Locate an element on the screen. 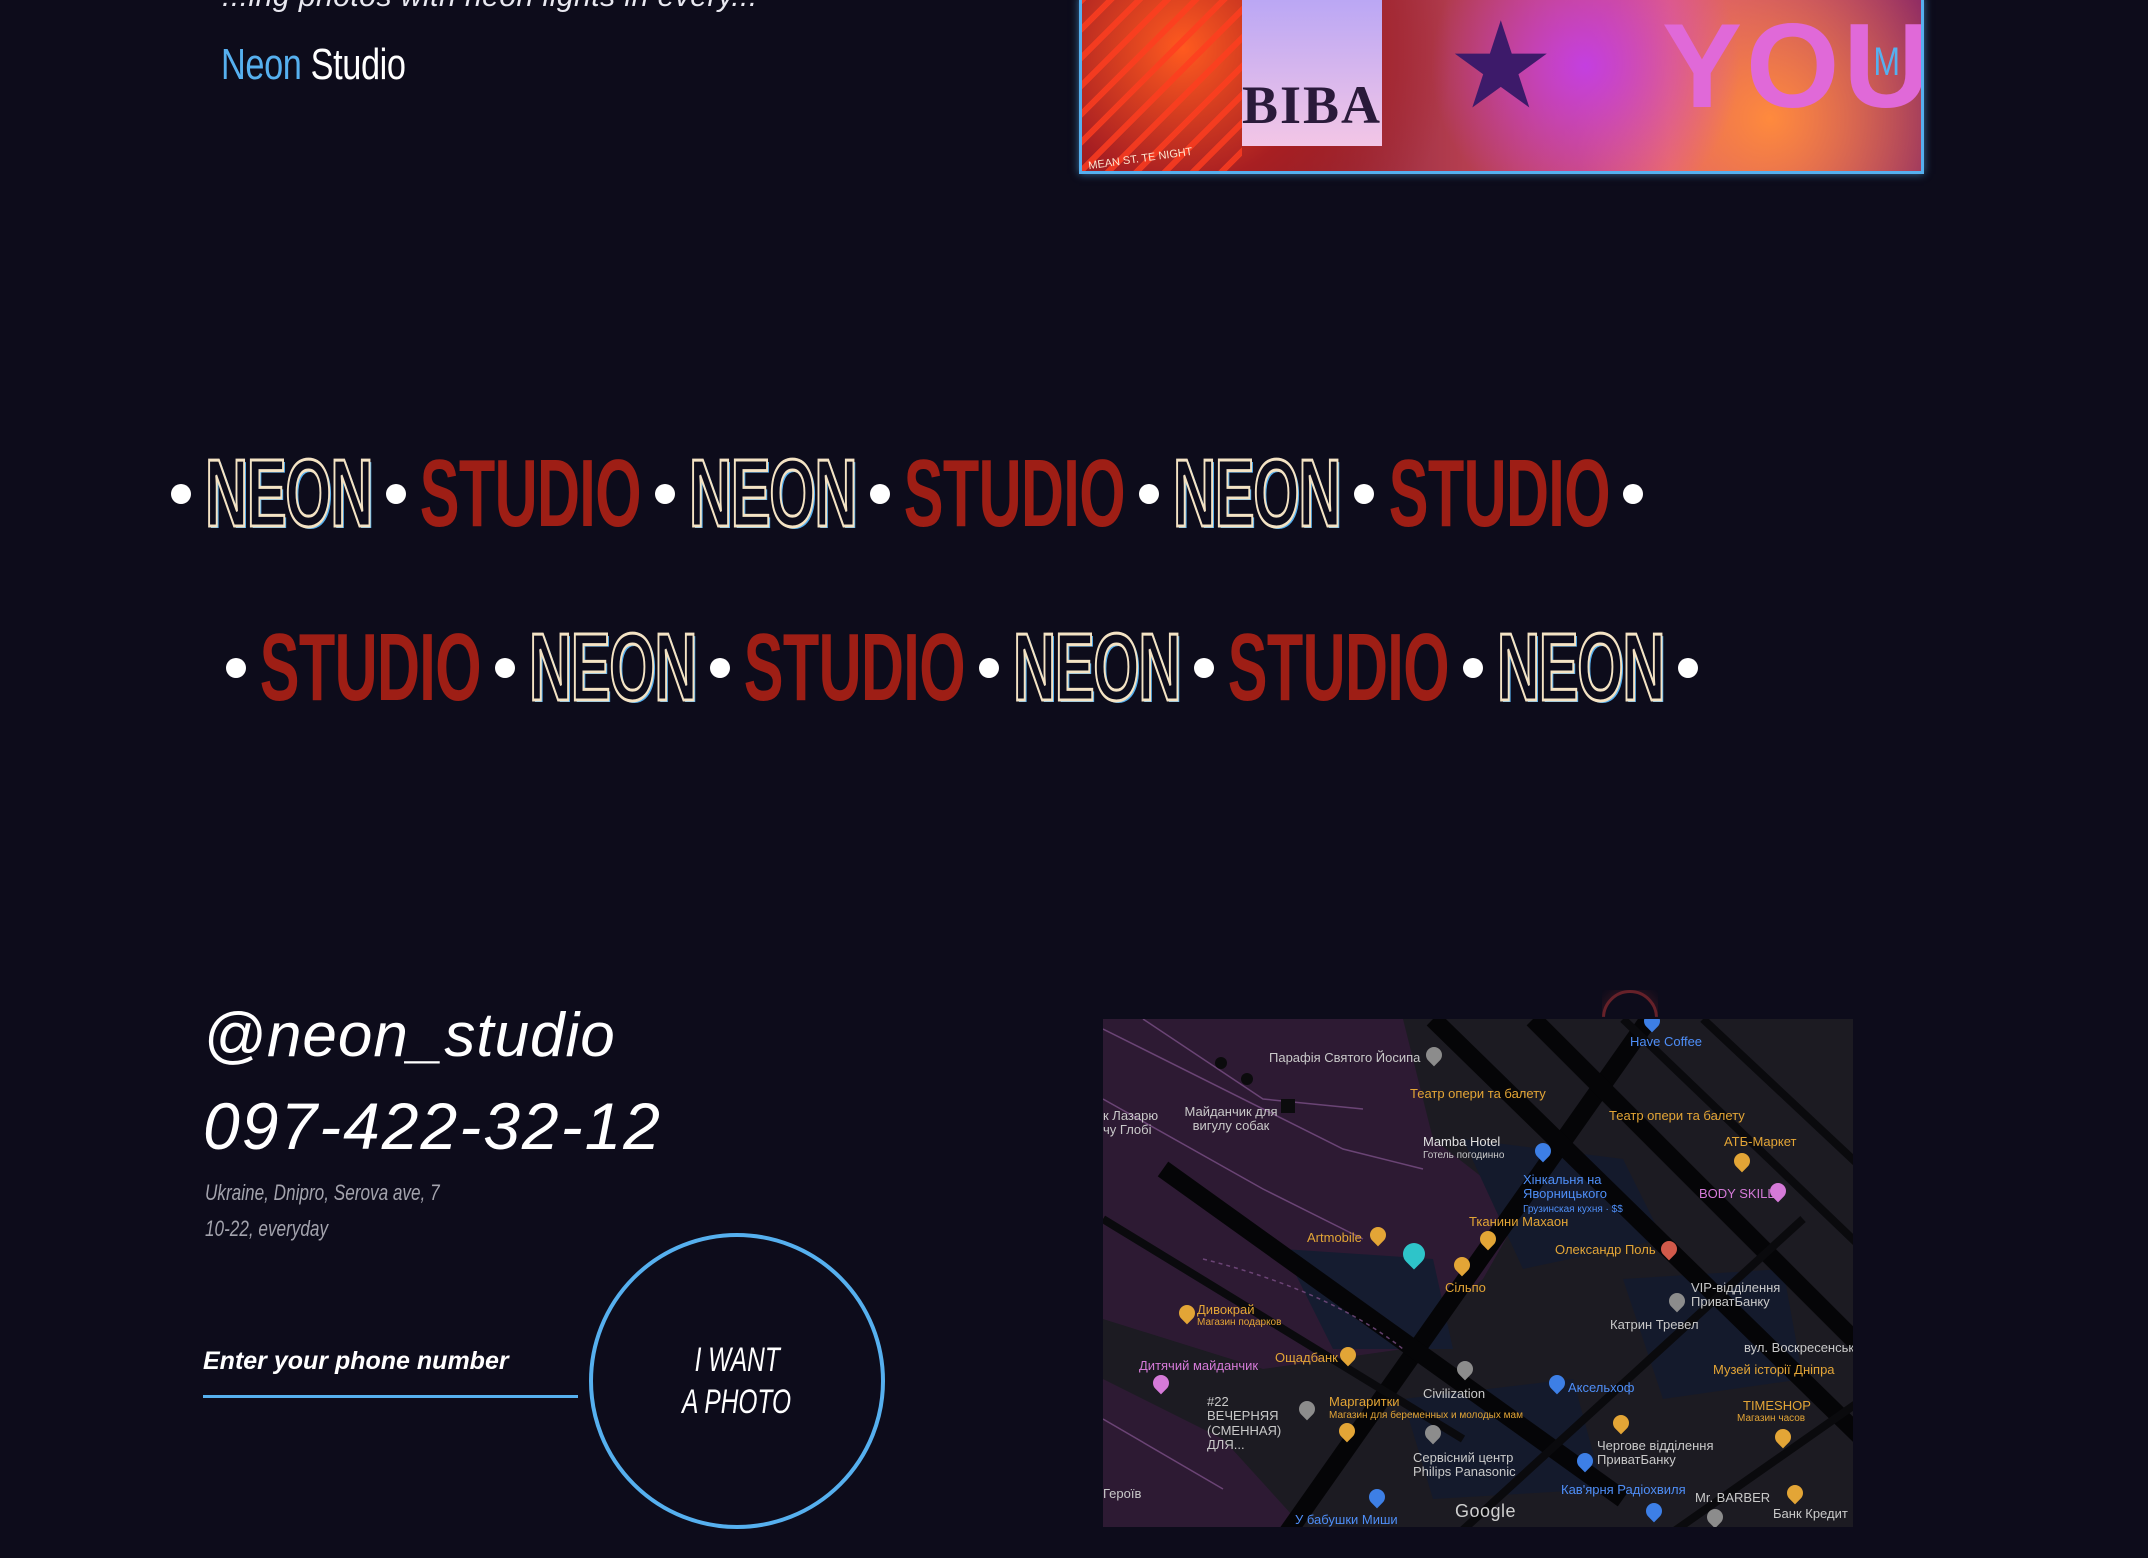 This screenshot has width=2148, height=1558. site-logo: Neon Studio is located at coordinates (313, 65).